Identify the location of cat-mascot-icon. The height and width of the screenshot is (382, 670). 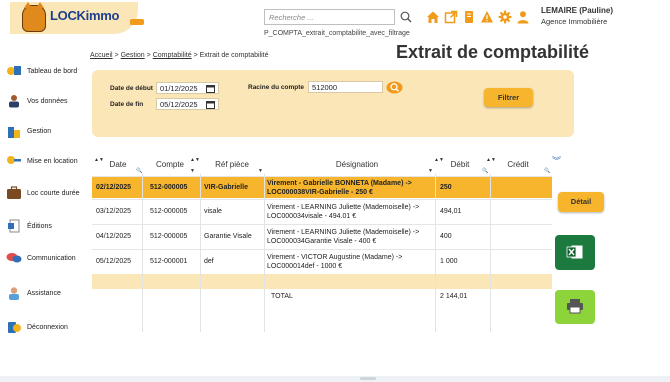
(34, 17).